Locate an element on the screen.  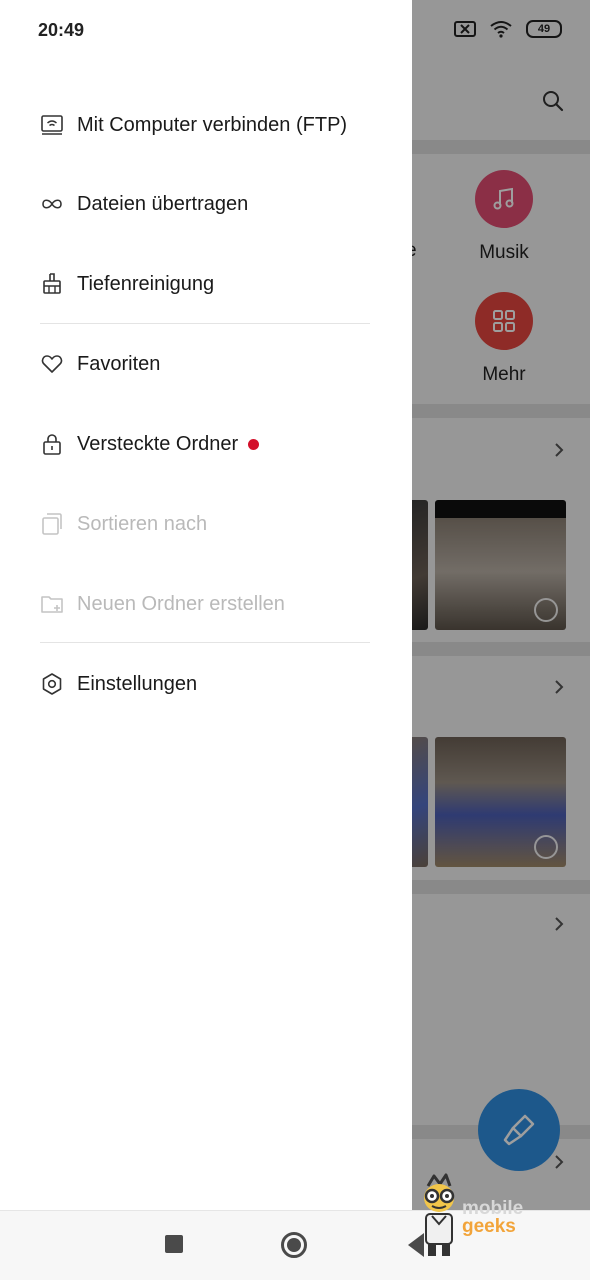
menu-item-label: Sortieren nach is located at coordinates (142, 523).